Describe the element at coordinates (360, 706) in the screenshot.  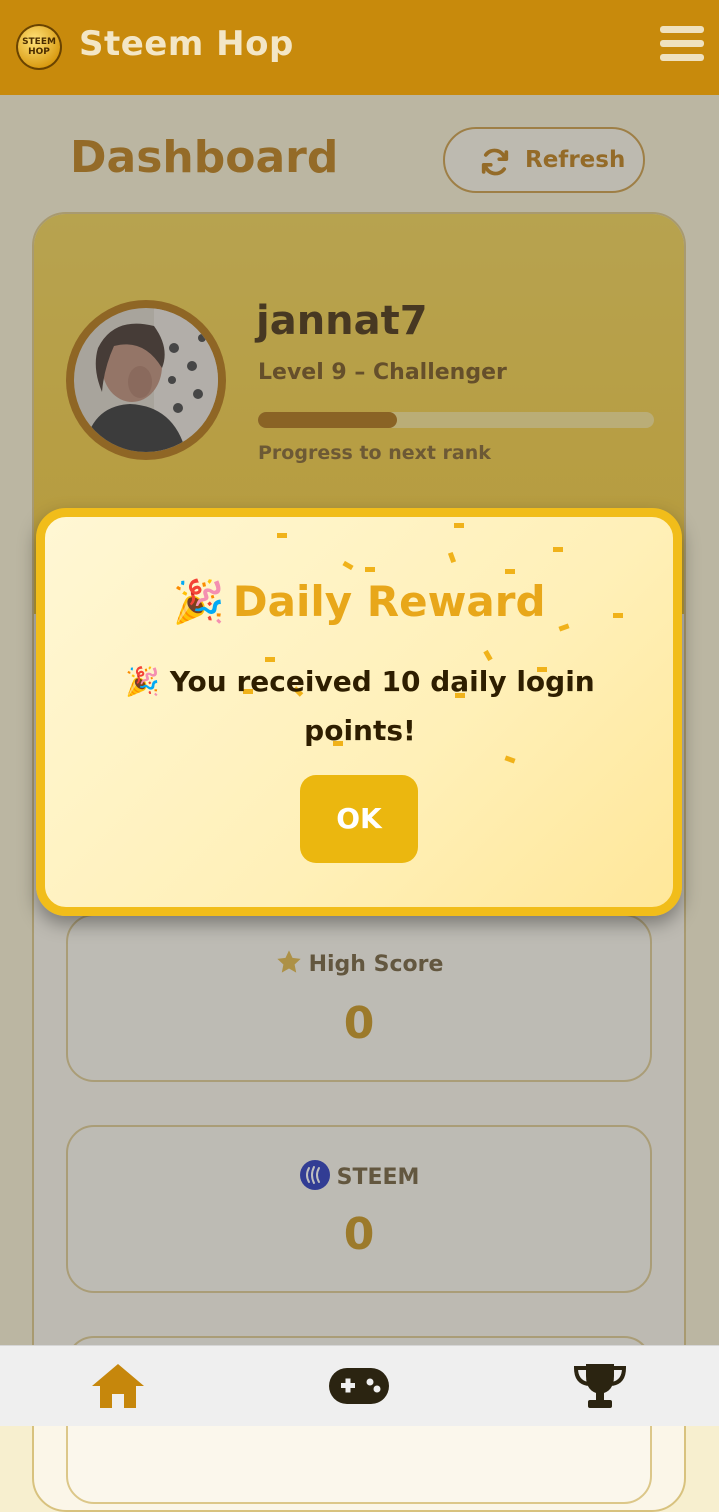
I see `modal-message: 🎉 You received 10 daily login points!` at that location.